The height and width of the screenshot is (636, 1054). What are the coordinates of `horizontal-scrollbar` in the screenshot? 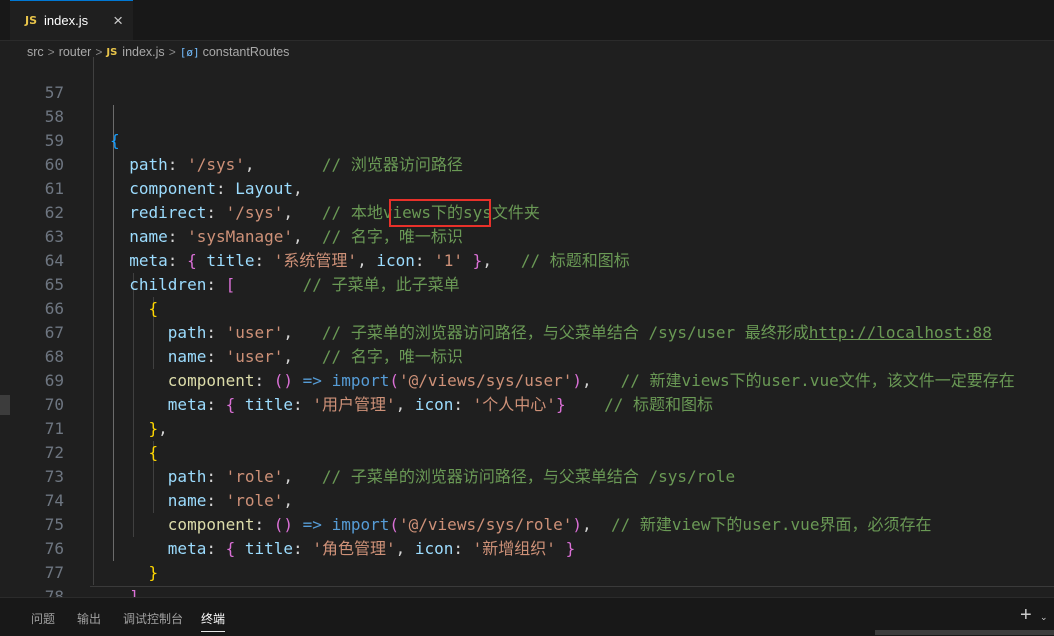 It's located at (964, 632).